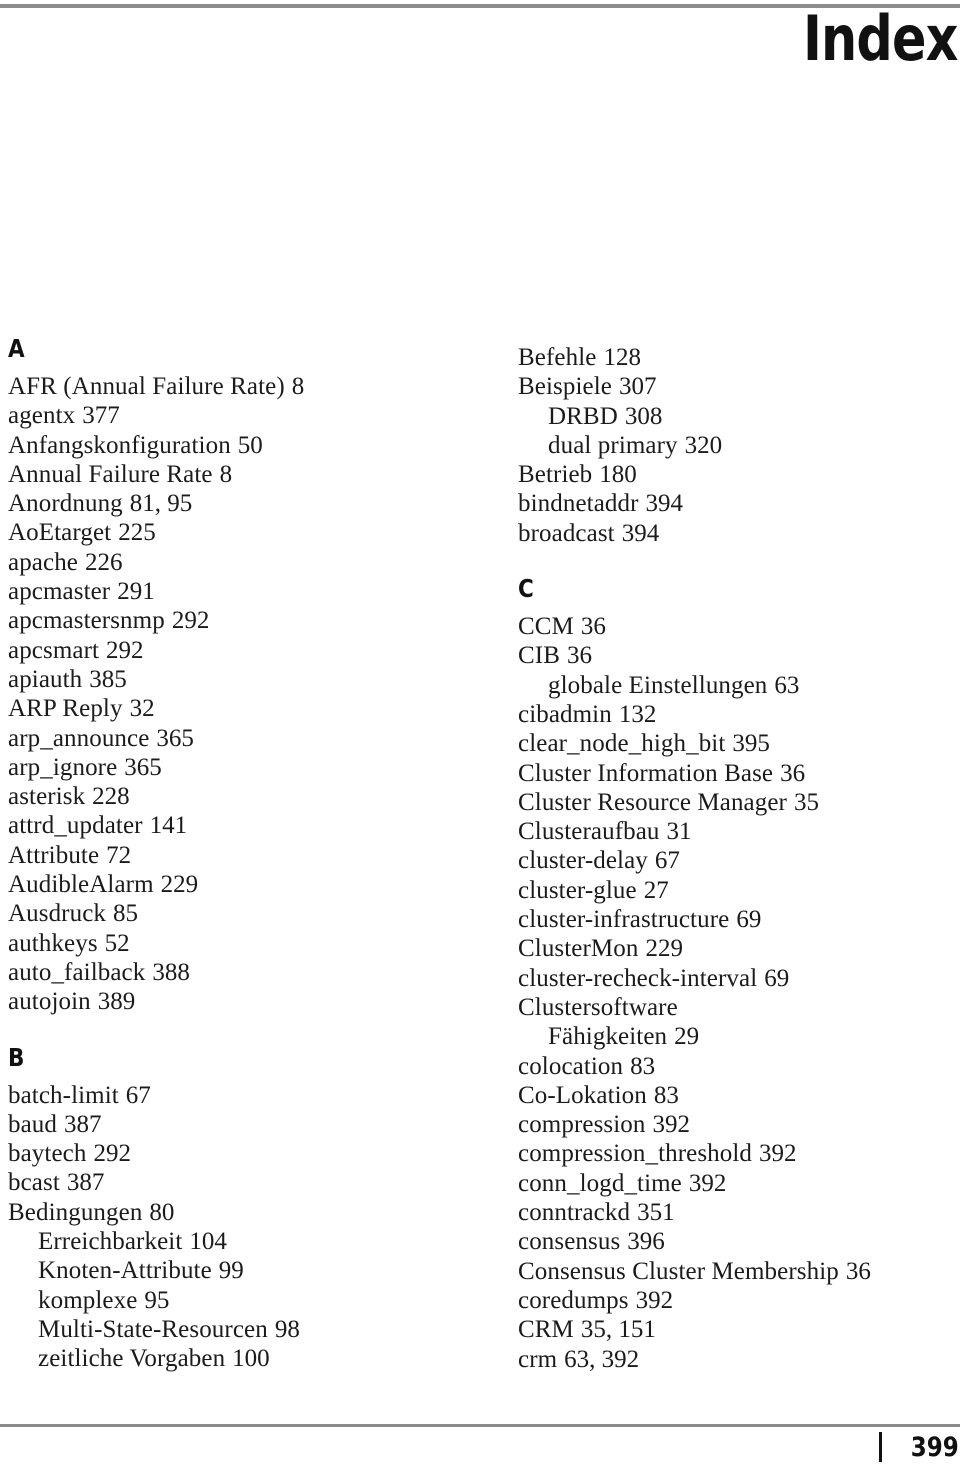  What do you see at coordinates (634, 386) in the screenshot?
I see `entry-page-numbers: 307` at bounding box center [634, 386].